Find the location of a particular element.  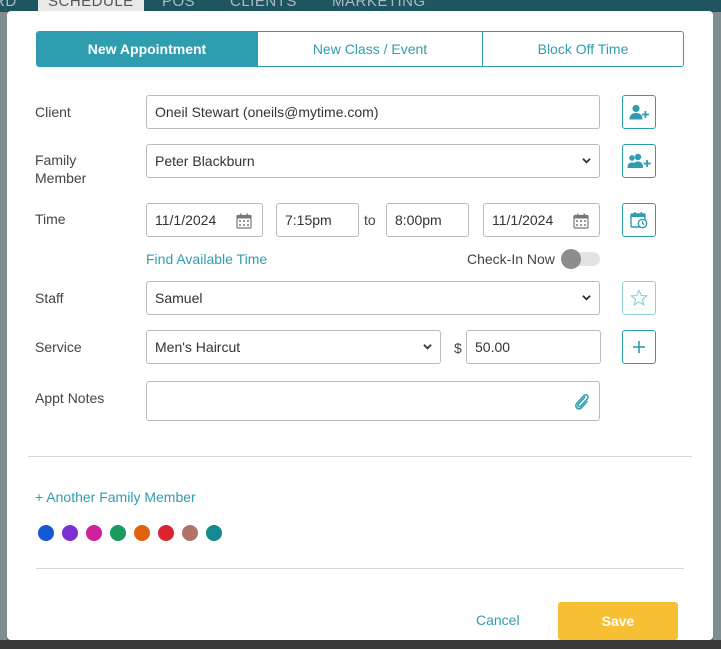

cancel-button: Cancel is located at coordinates (498, 620).